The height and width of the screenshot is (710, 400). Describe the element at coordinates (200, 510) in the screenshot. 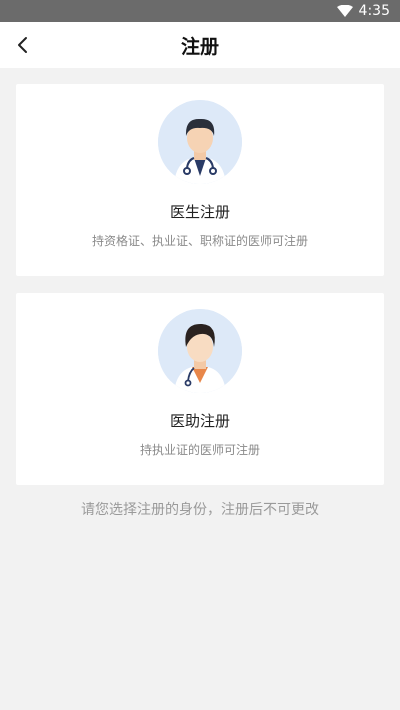

I see `notice-text: 请您选择注册的身份，注册后不可更改` at that location.